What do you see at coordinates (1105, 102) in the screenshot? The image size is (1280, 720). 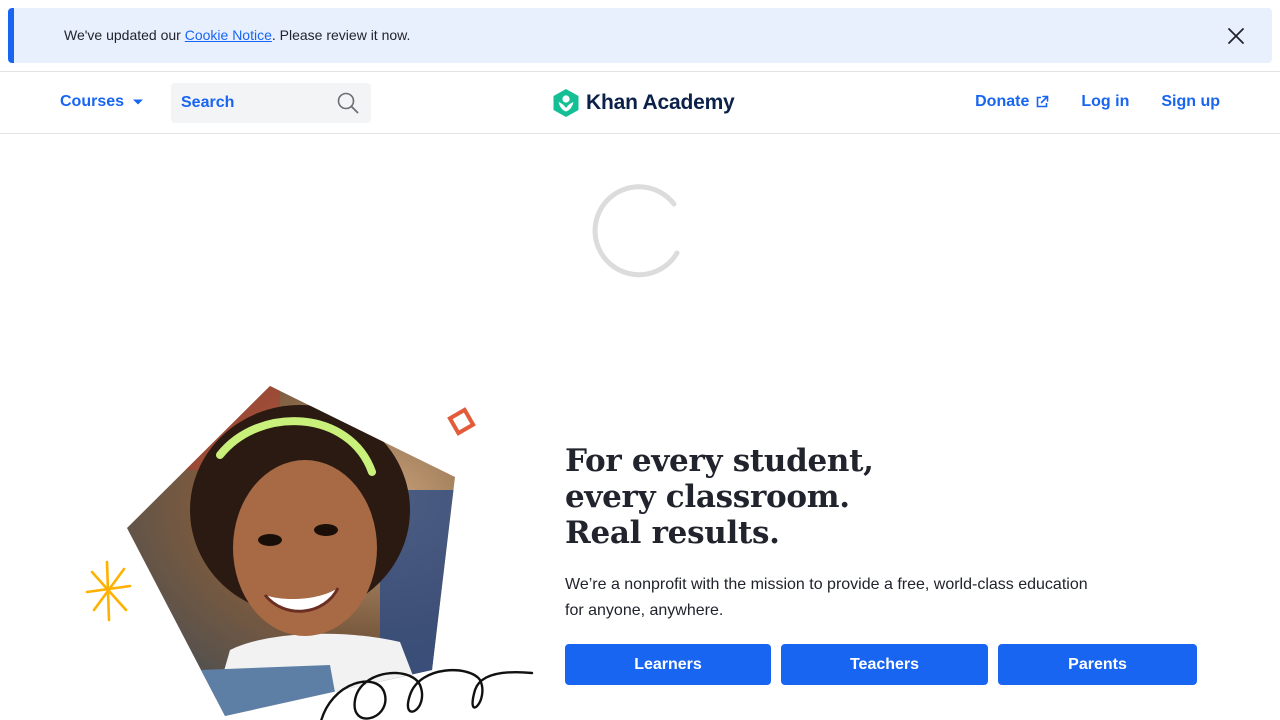 I see `login-link: Log in` at bounding box center [1105, 102].